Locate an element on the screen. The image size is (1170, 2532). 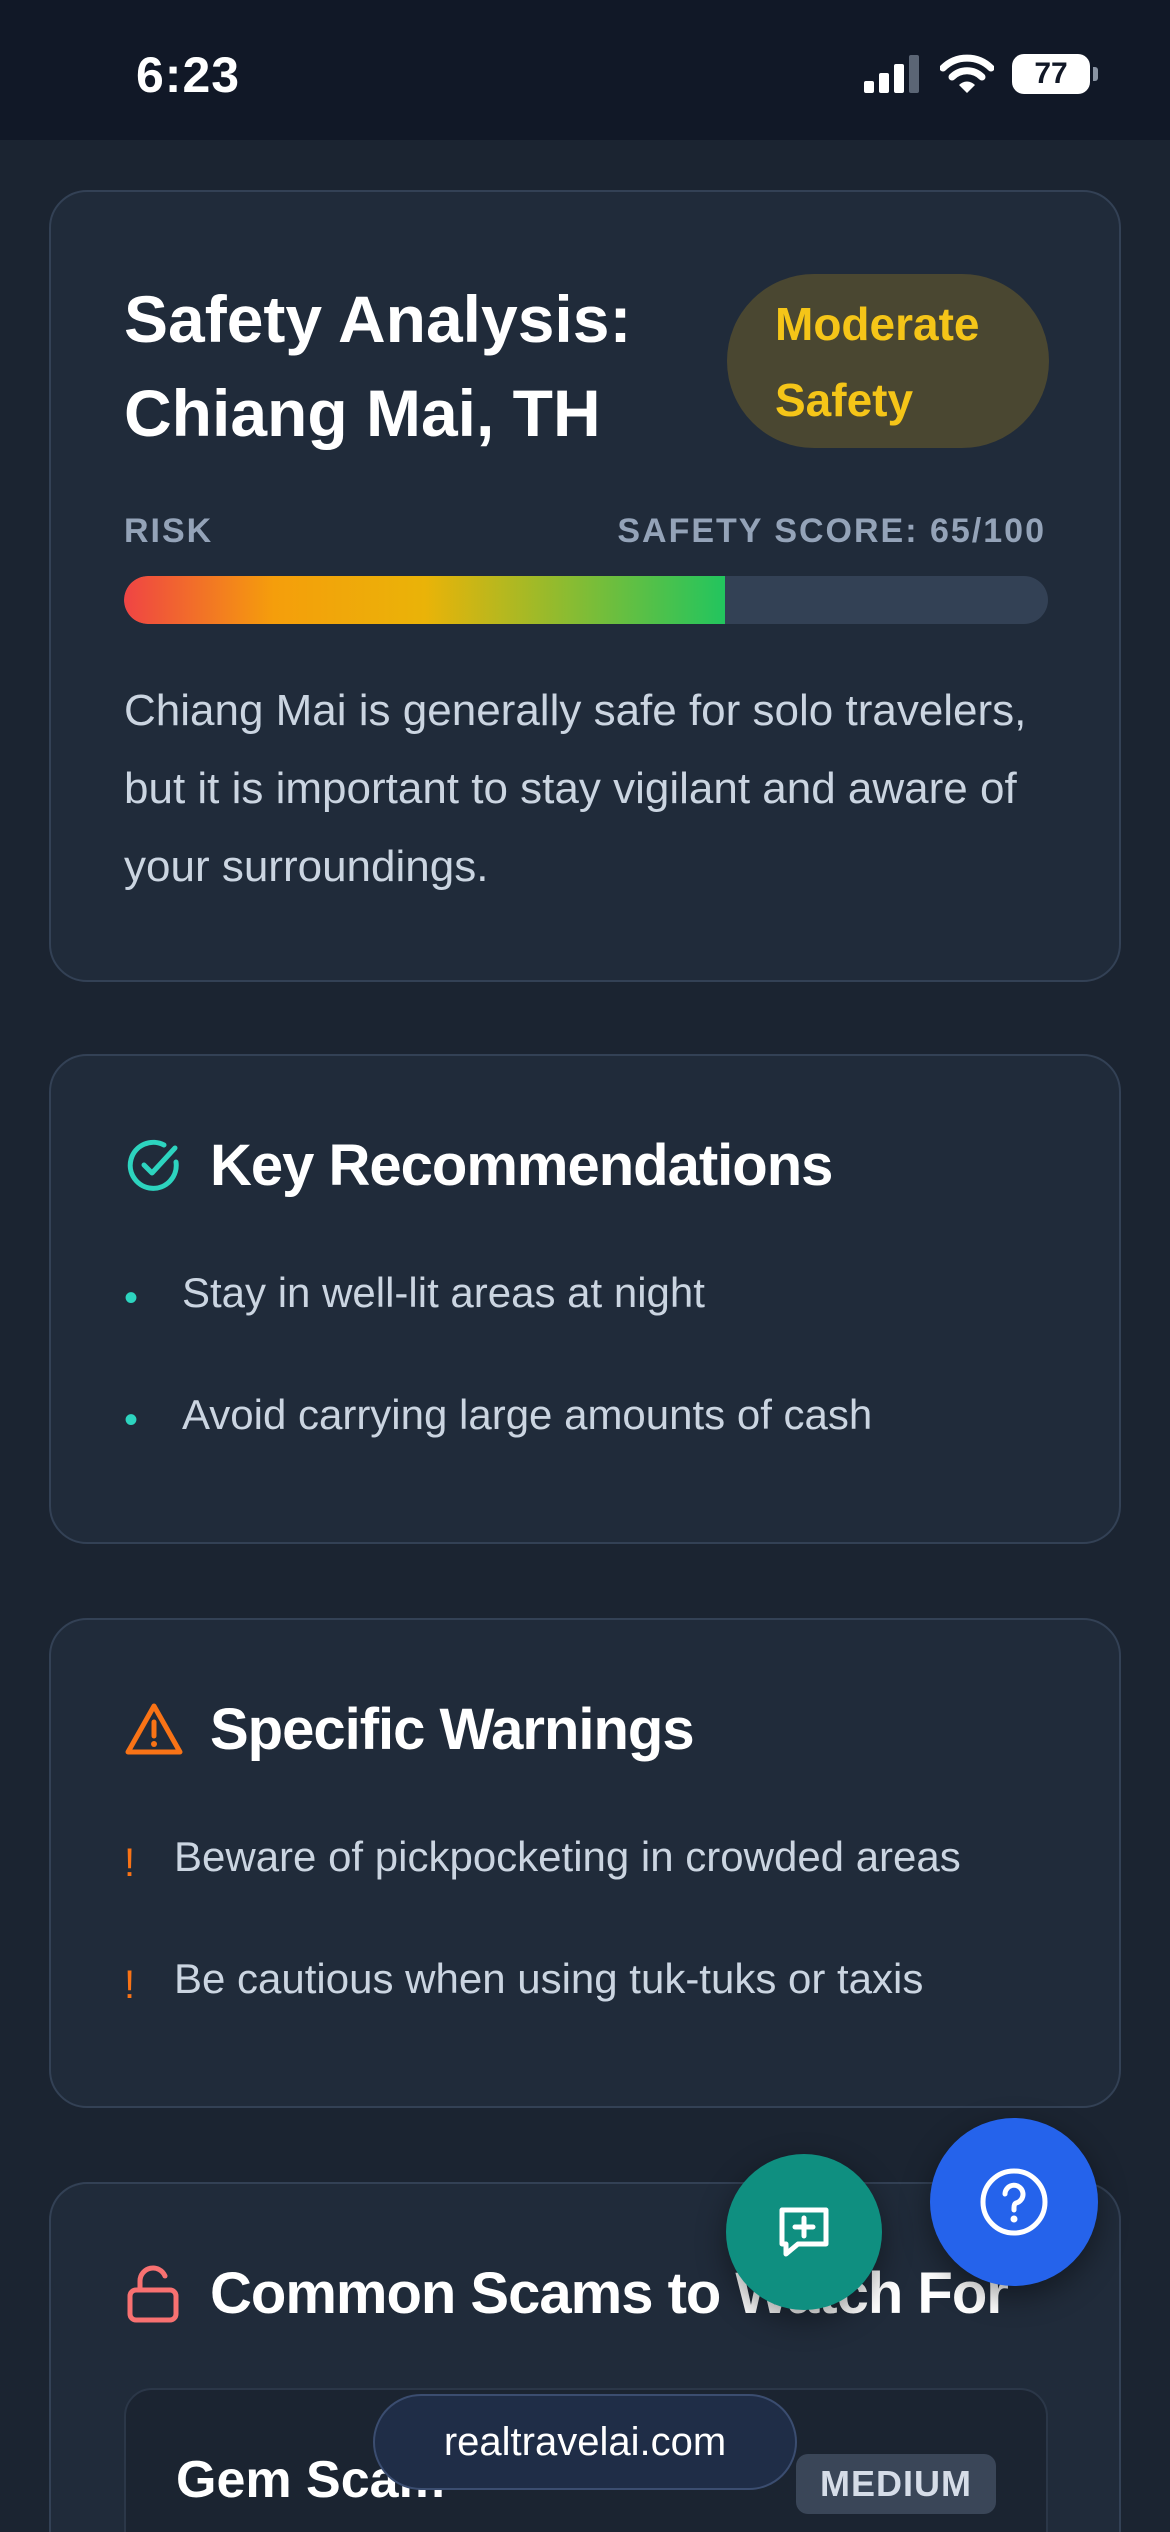
new-chat-button is located at coordinates (804, 2232).